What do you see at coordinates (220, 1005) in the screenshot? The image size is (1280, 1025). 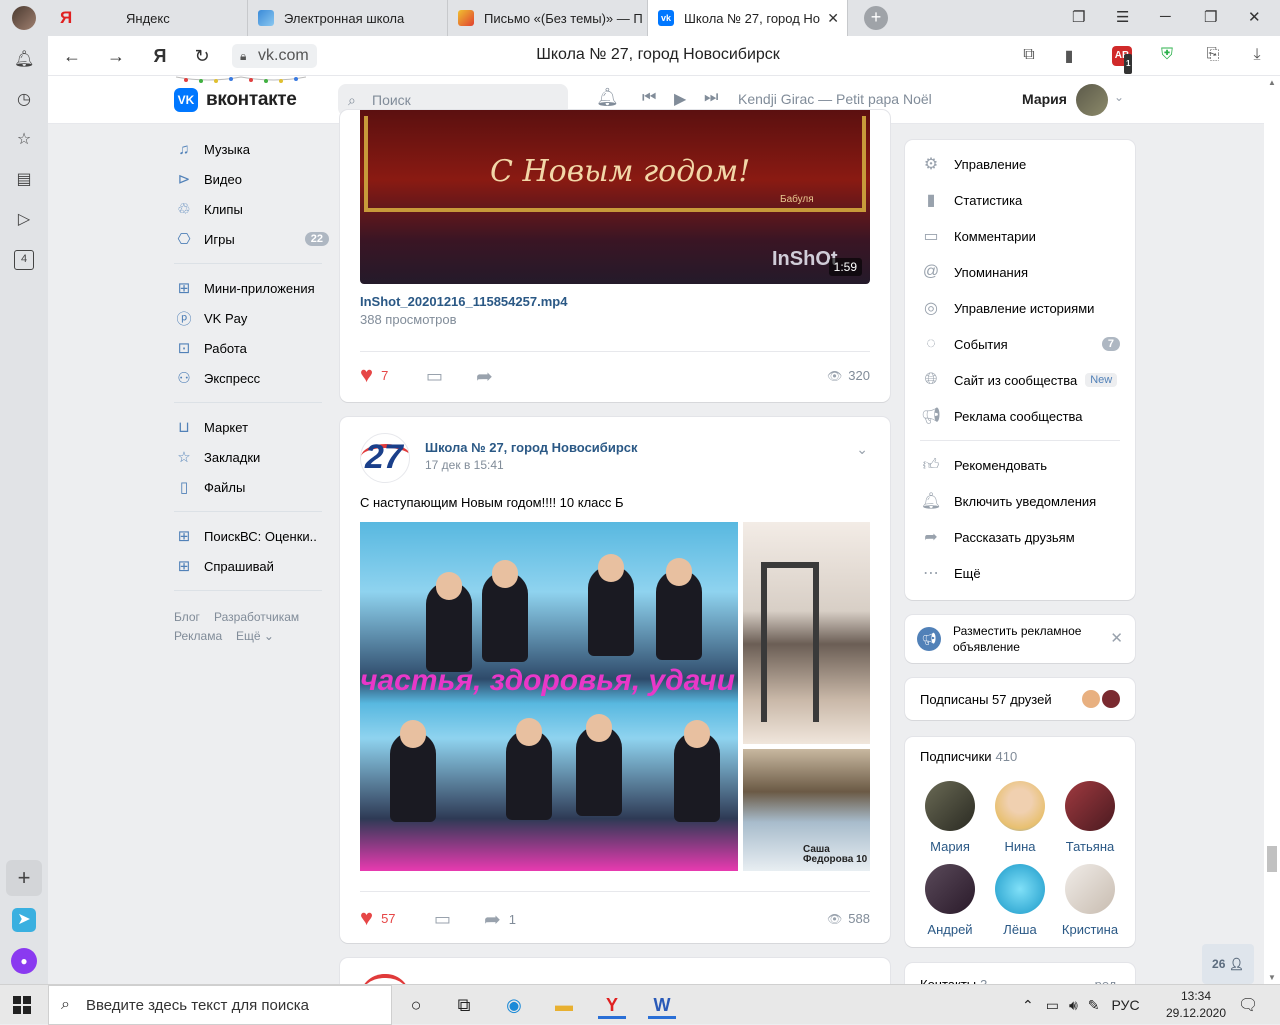 I see `taskbar-search-input: ⌕ Введите здесь текст для поиска` at bounding box center [220, 1005].